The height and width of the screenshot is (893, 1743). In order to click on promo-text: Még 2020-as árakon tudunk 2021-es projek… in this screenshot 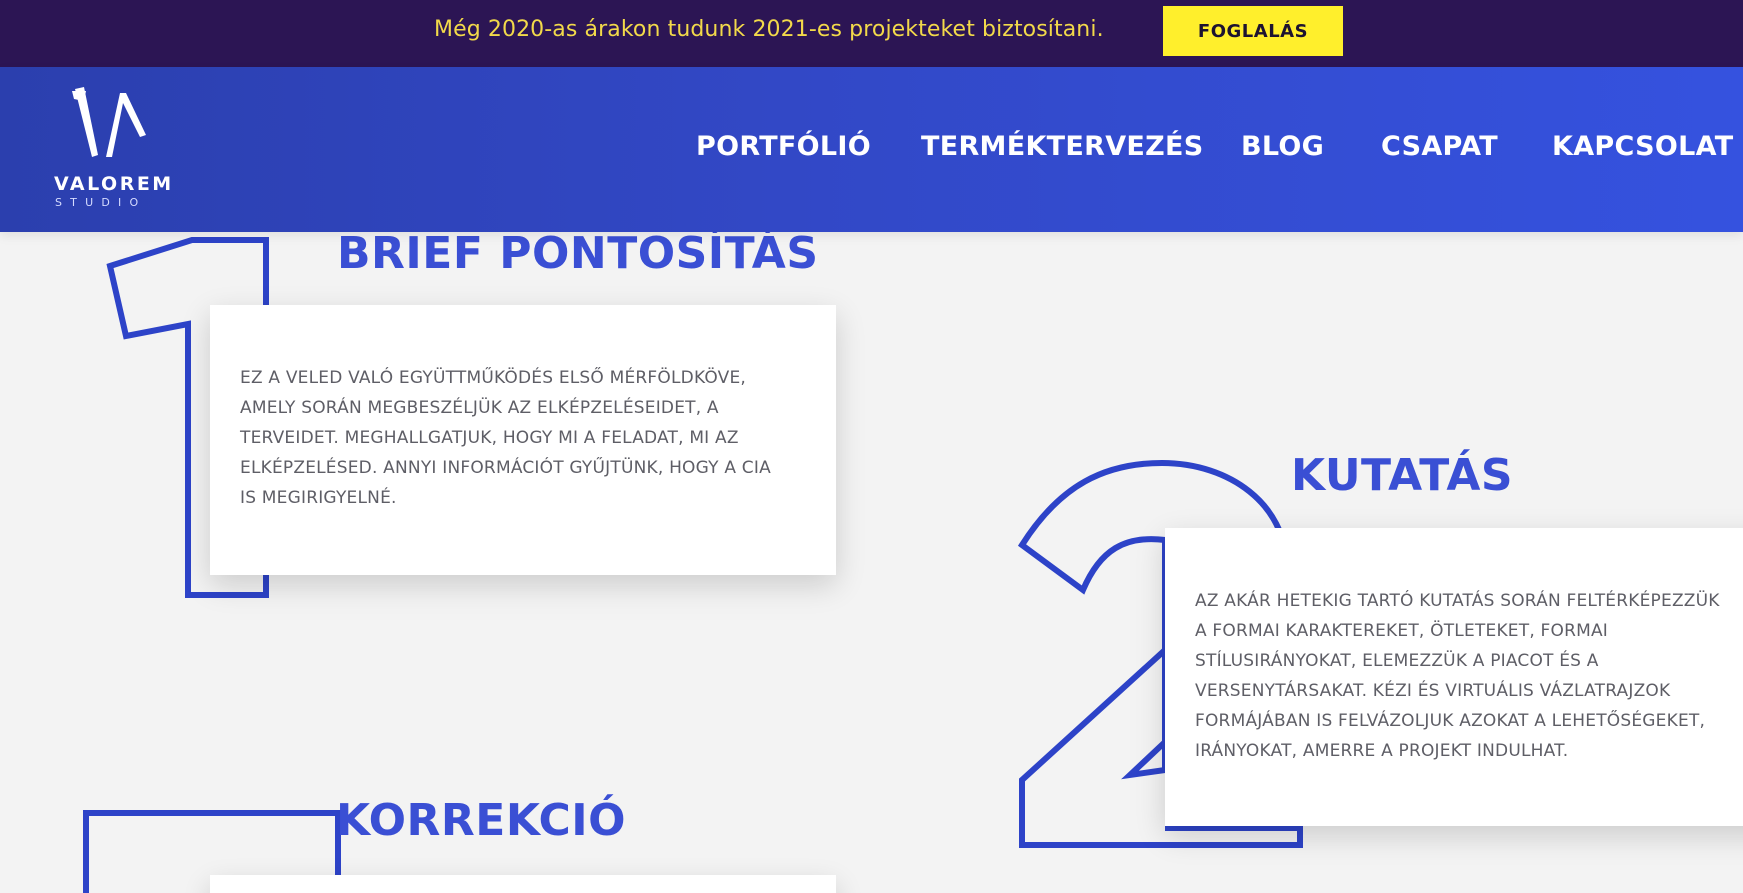, I will do `click(769, 29)`.